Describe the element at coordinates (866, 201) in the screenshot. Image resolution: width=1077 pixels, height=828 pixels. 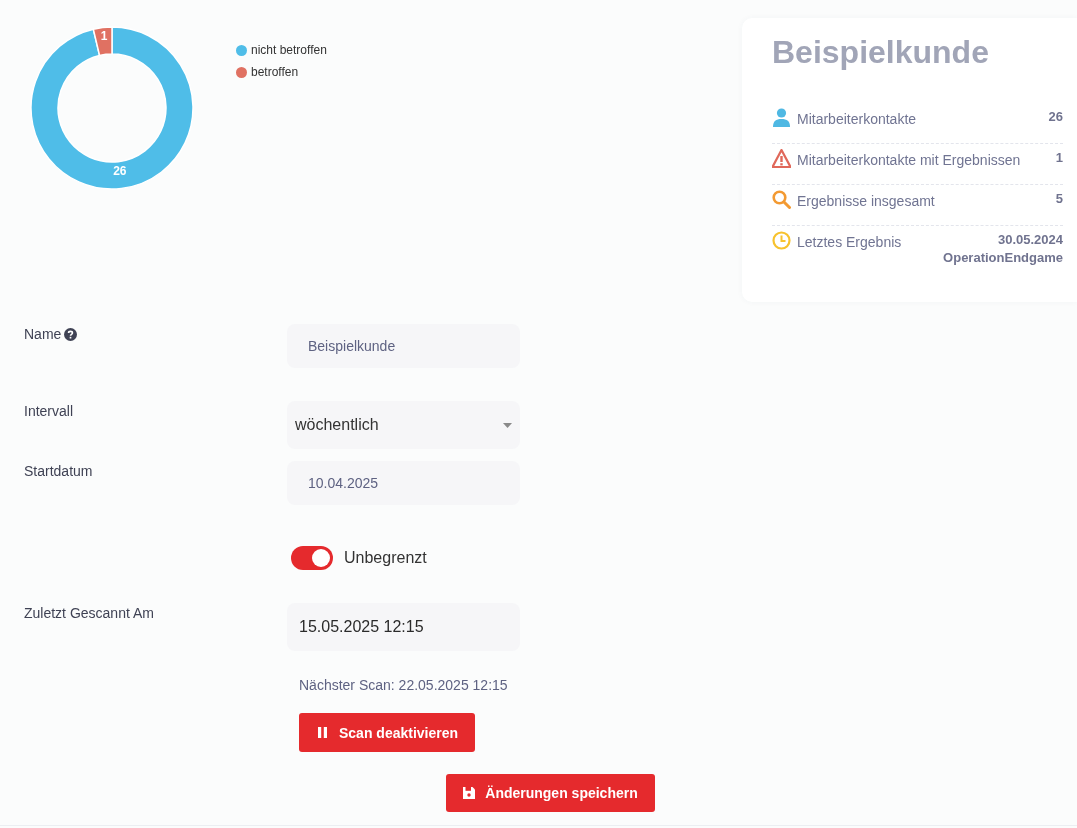
I see `stat-label: Ergebnisse insgesamt` at that location.